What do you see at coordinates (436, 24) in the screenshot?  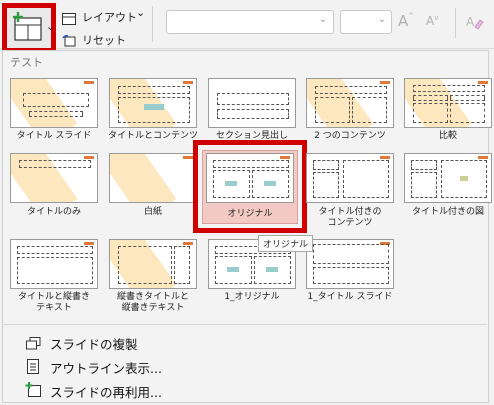 I see `font-shrink-button: Av` at bounding box center [436, 24].